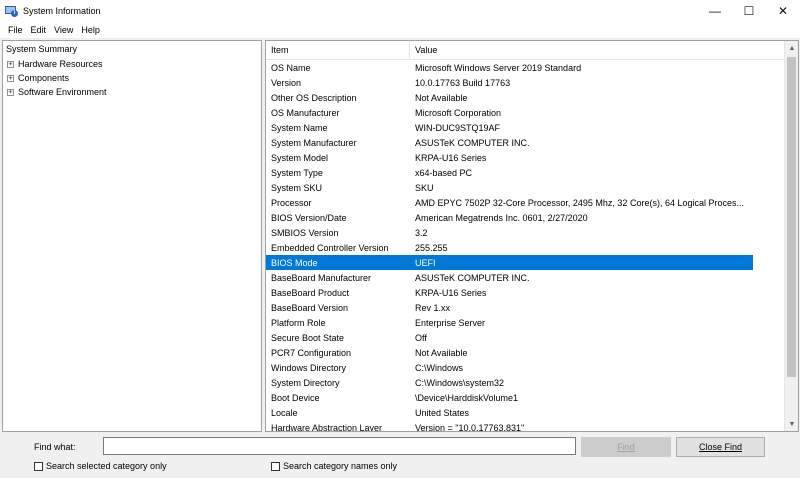 The image size is (800, 478). What do you see at coordinates (309, 367) in the screenshot?
I see `row-item: Windows Directory` at bounding box center [309, 367].